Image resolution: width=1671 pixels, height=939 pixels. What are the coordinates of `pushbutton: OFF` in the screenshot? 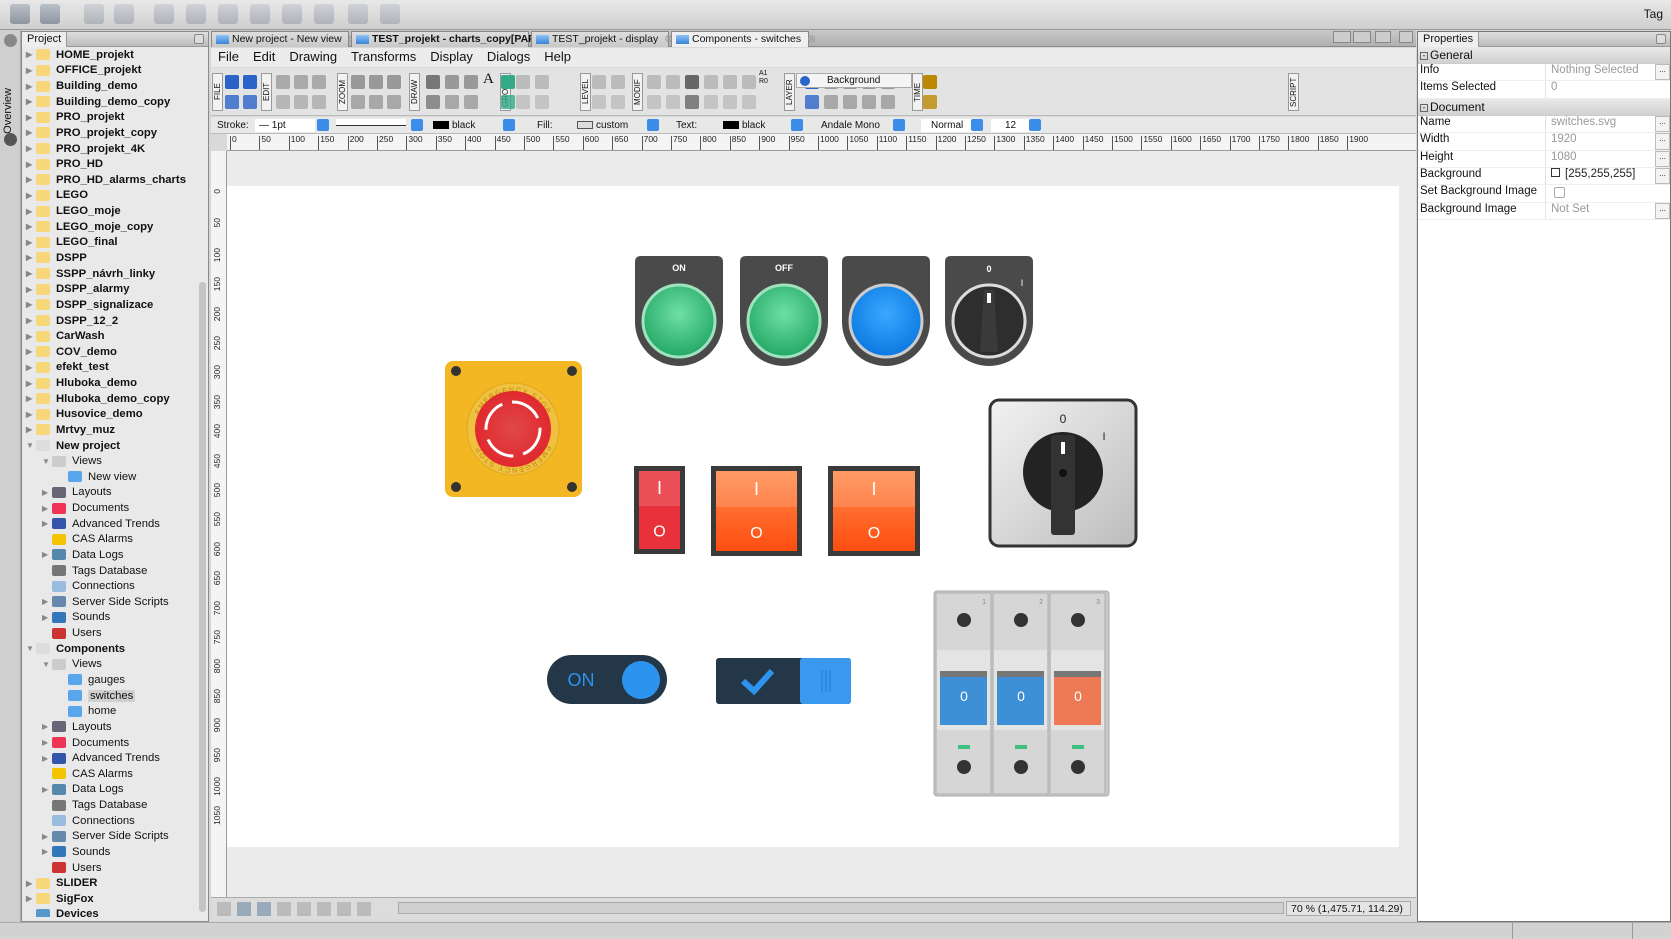 It's located at (784, 311).